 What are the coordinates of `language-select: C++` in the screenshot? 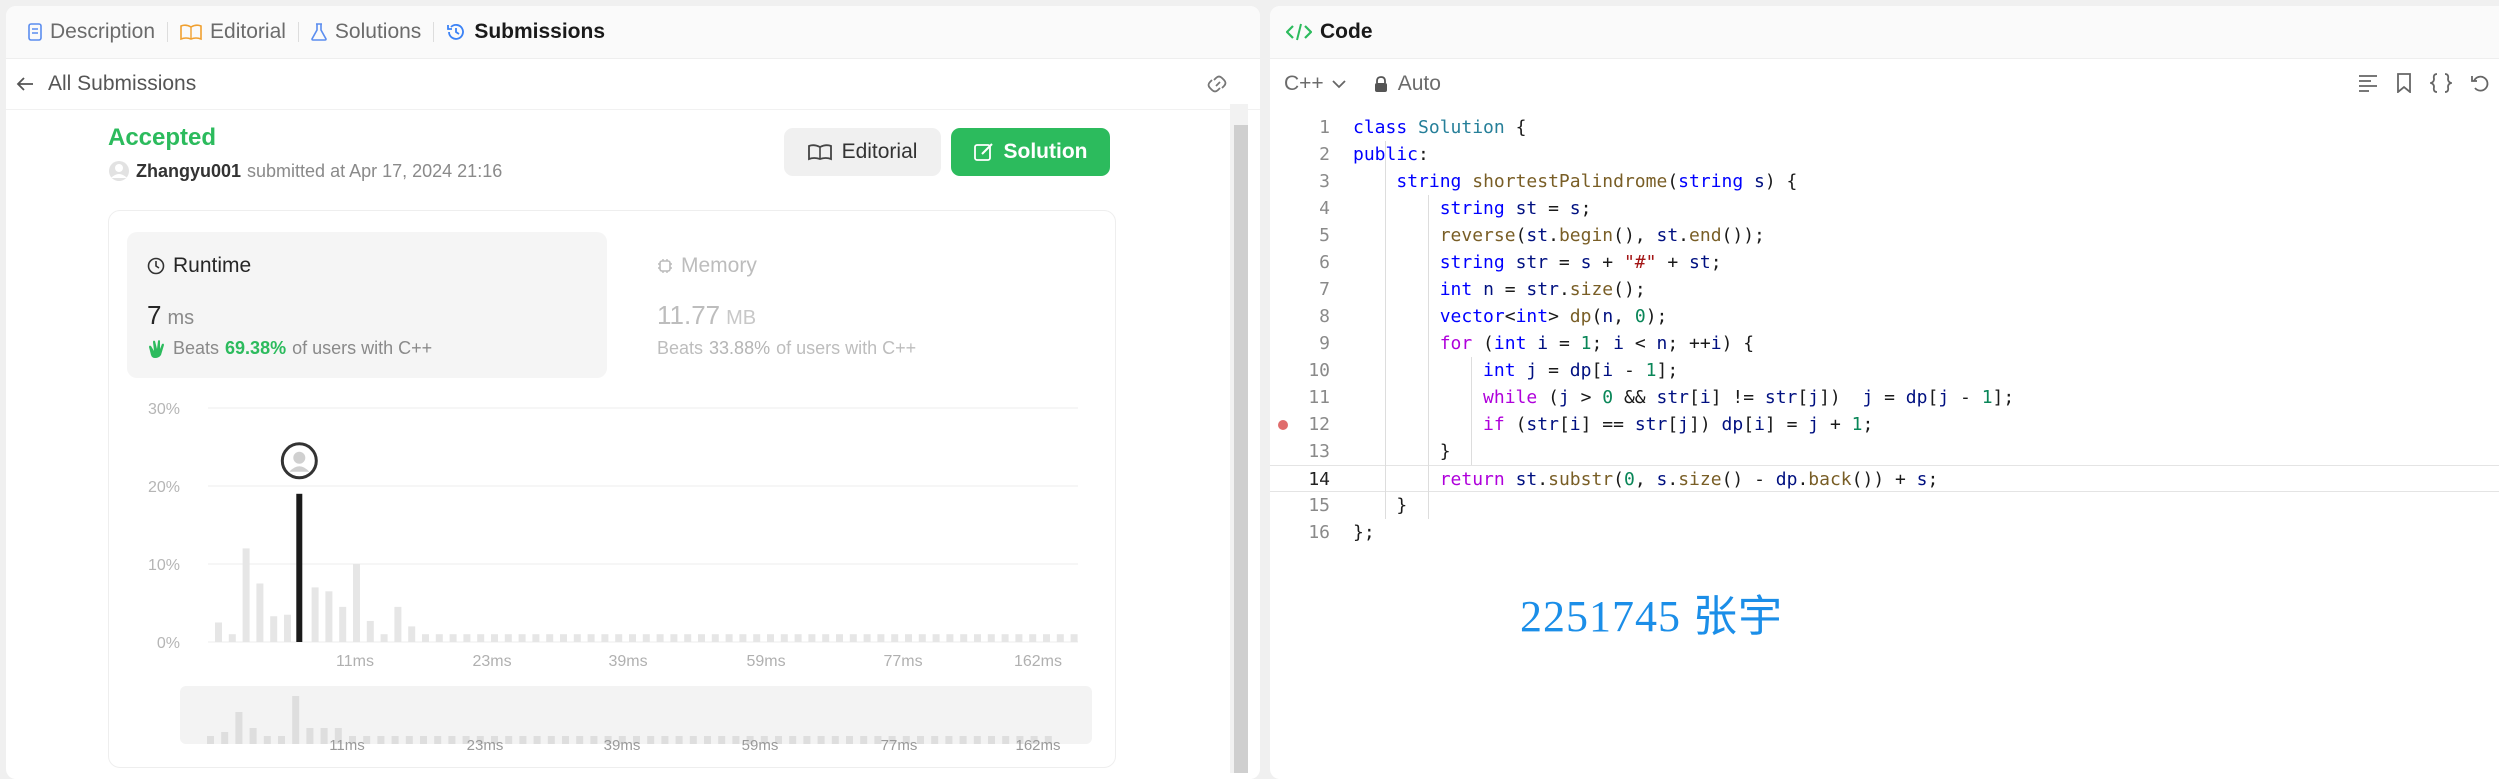 It's located at (1315, 84).